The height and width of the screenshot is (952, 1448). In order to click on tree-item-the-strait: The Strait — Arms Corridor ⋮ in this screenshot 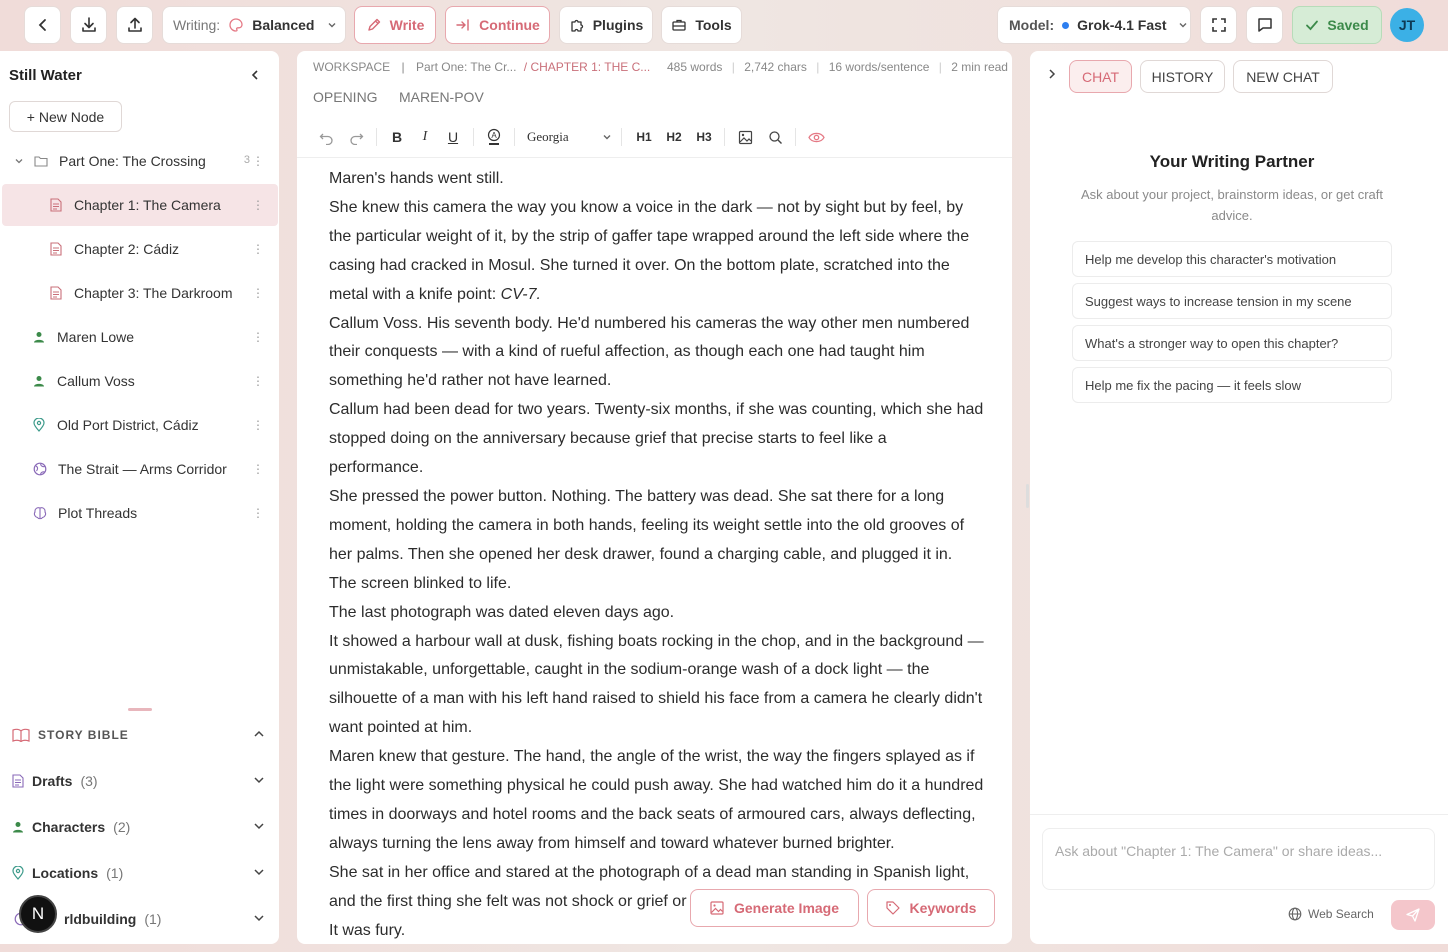, I will do `click(140, 469)`.